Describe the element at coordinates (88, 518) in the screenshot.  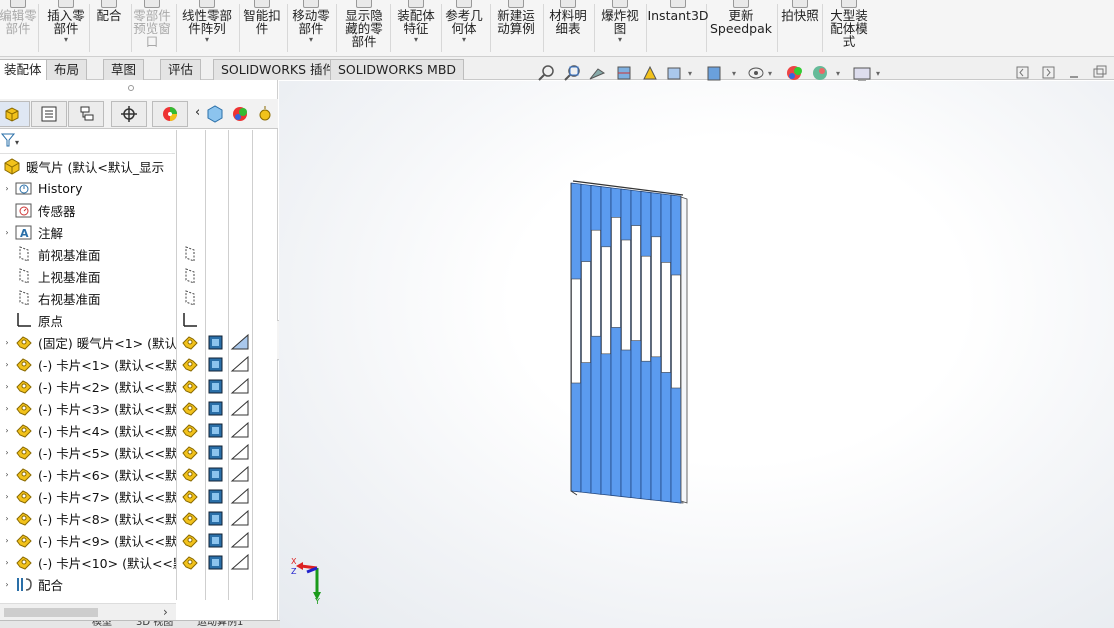
I see `tree-item: › (-) 卡片<8> (默认<<默认` at that location.